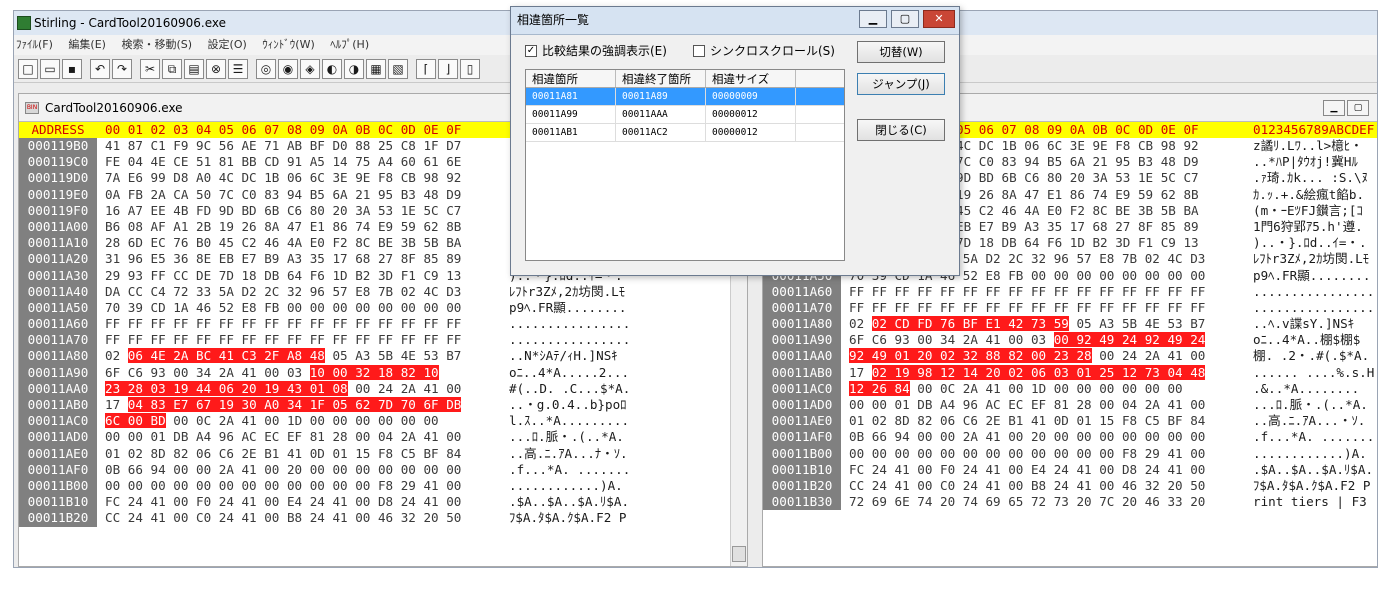 Image resolution: width=1394 pixels, height=604 pixels. I want to click on ascii-cell: ..・g.0.4..b}poﾛ, so click(567, 405).